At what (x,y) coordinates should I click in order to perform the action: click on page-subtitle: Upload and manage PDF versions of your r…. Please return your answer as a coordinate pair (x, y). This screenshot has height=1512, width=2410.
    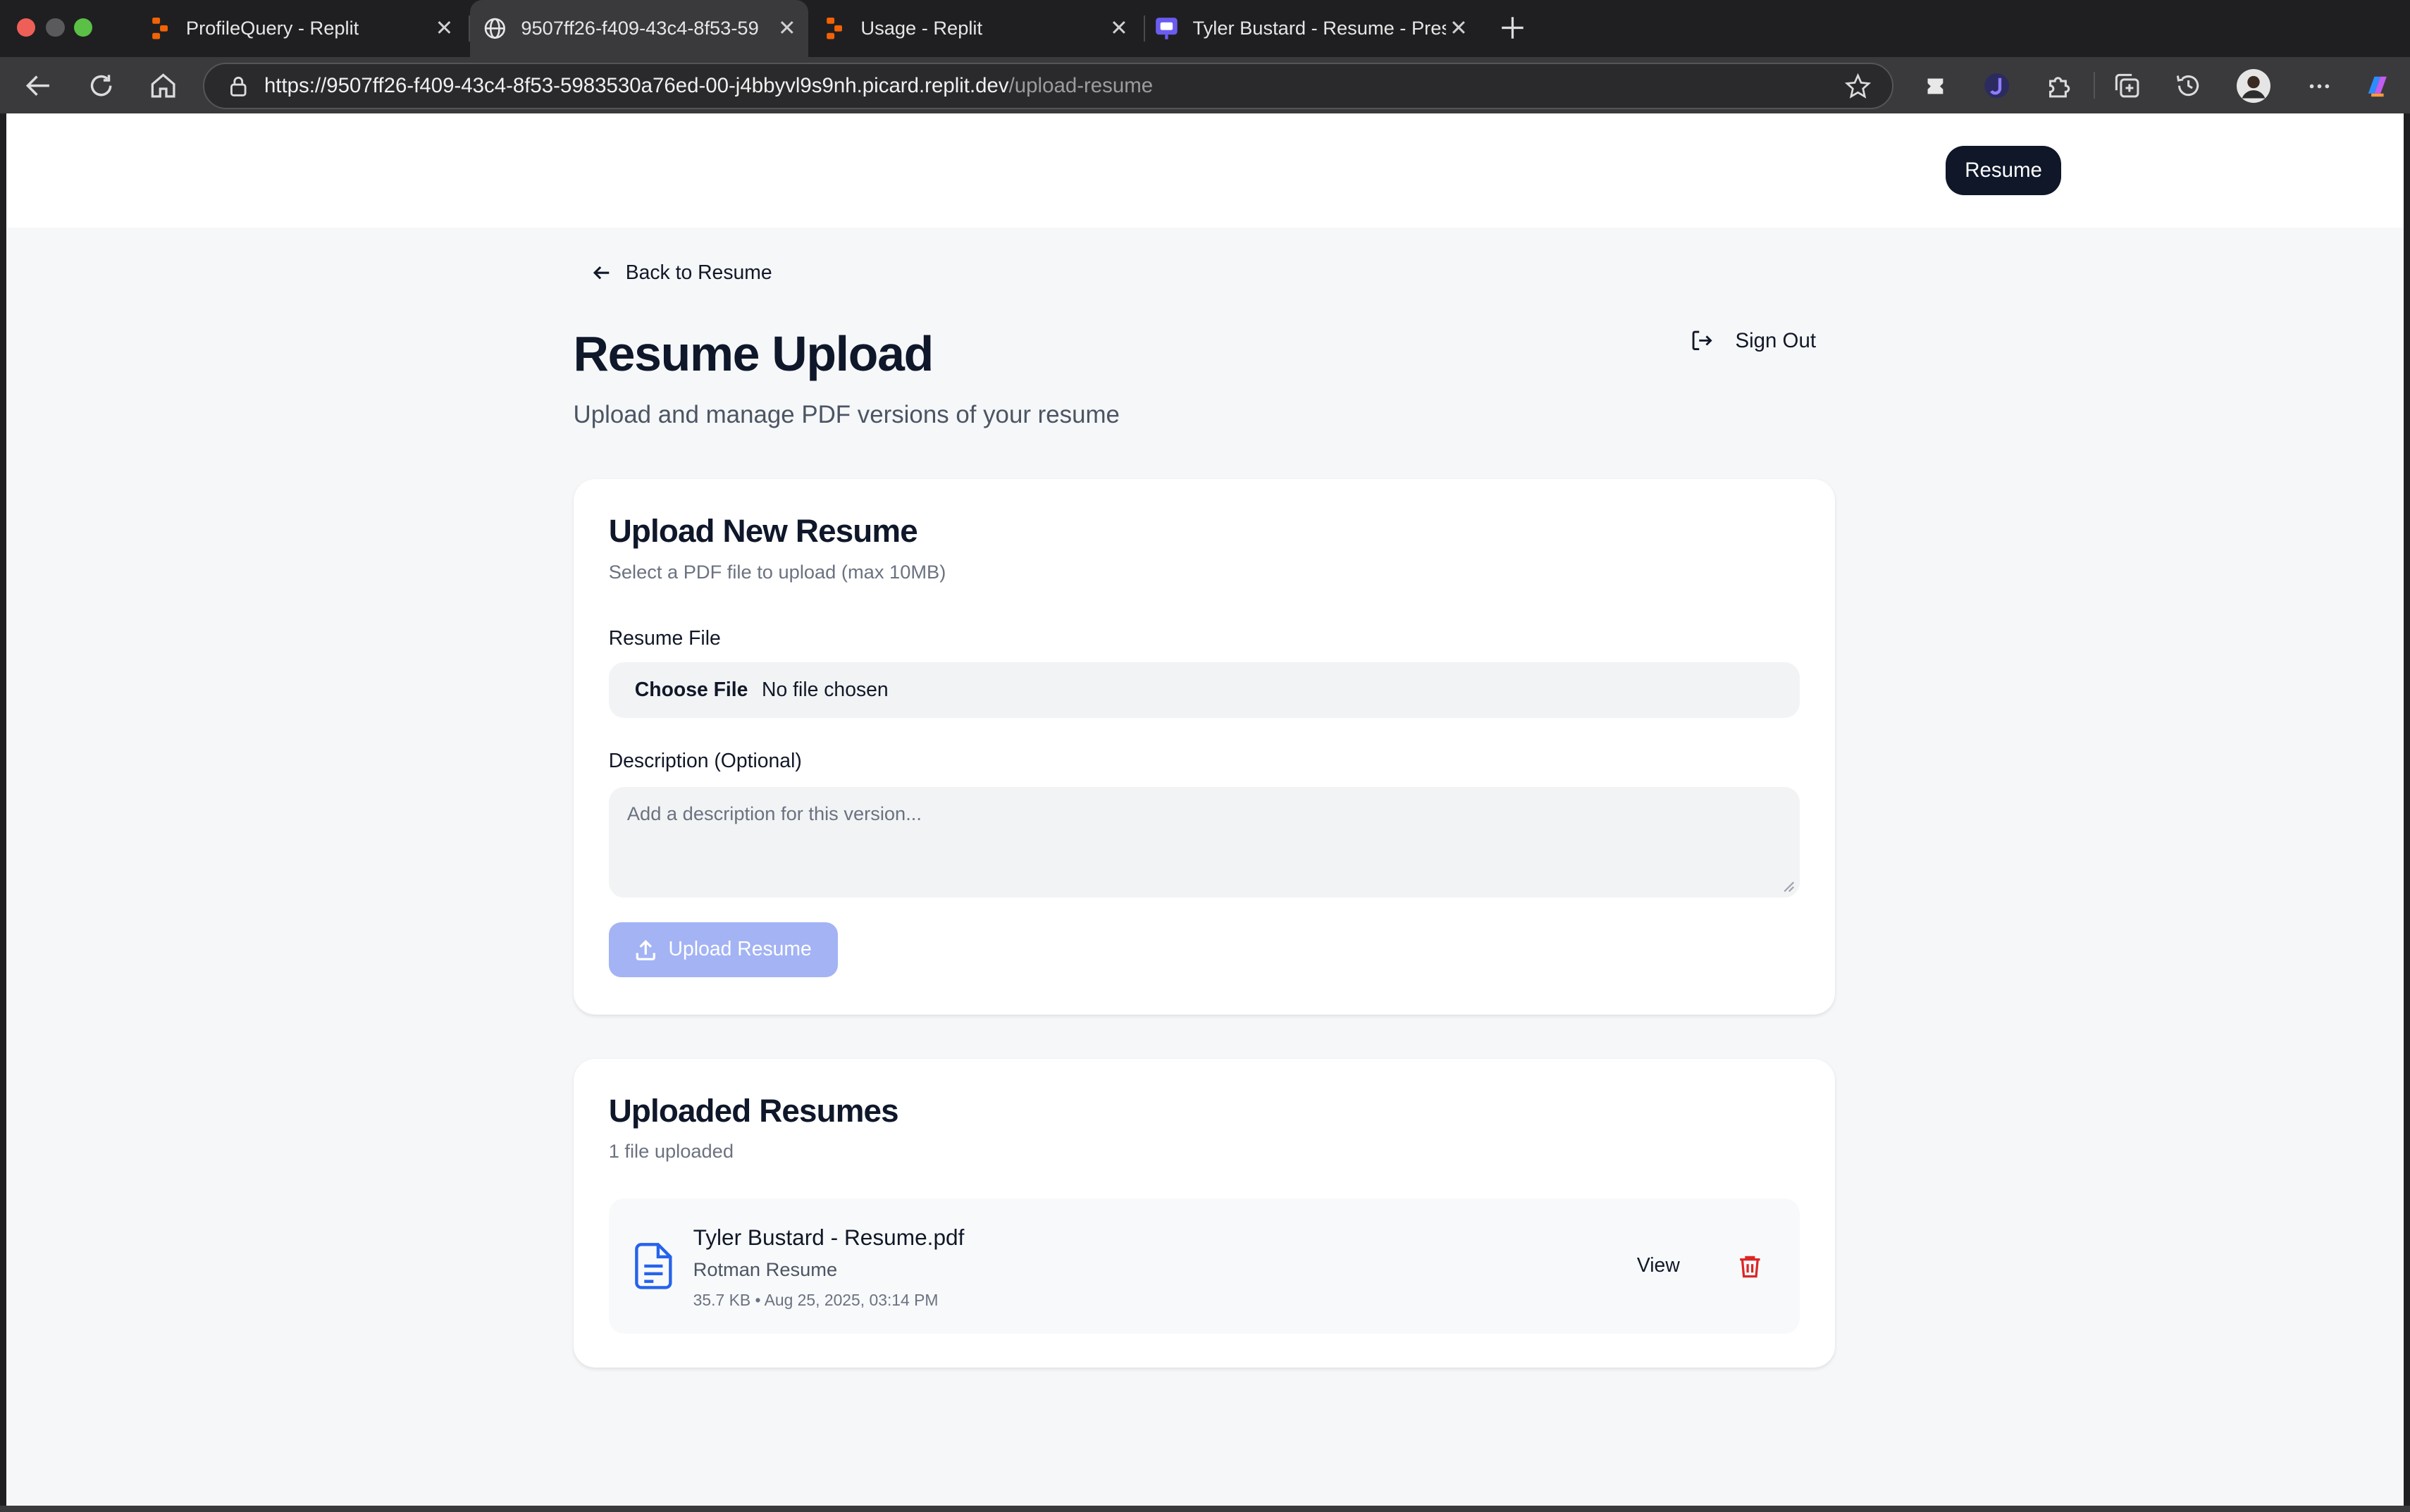
    Looking at the image, I should click on (847, 415).